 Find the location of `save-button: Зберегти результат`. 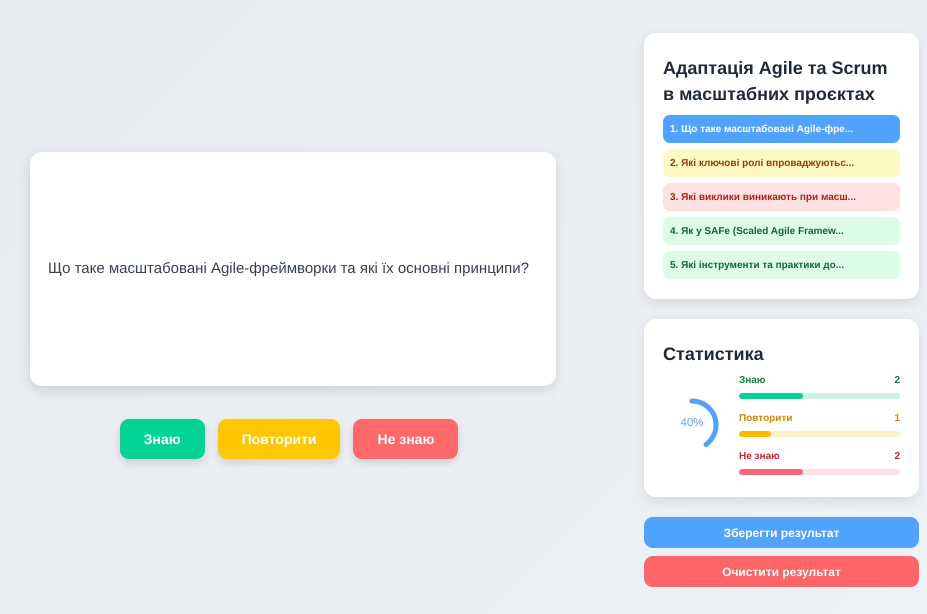

save-button: Зберегти результат is located at coordinates (781, 532).